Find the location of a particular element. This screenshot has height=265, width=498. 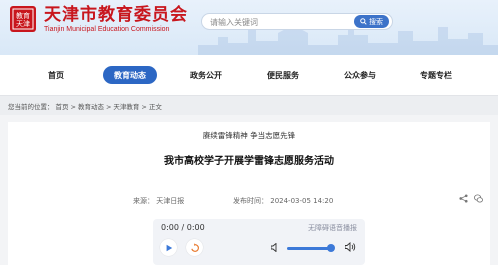

volume-slider-thumb is located at coordinates (331, 248).